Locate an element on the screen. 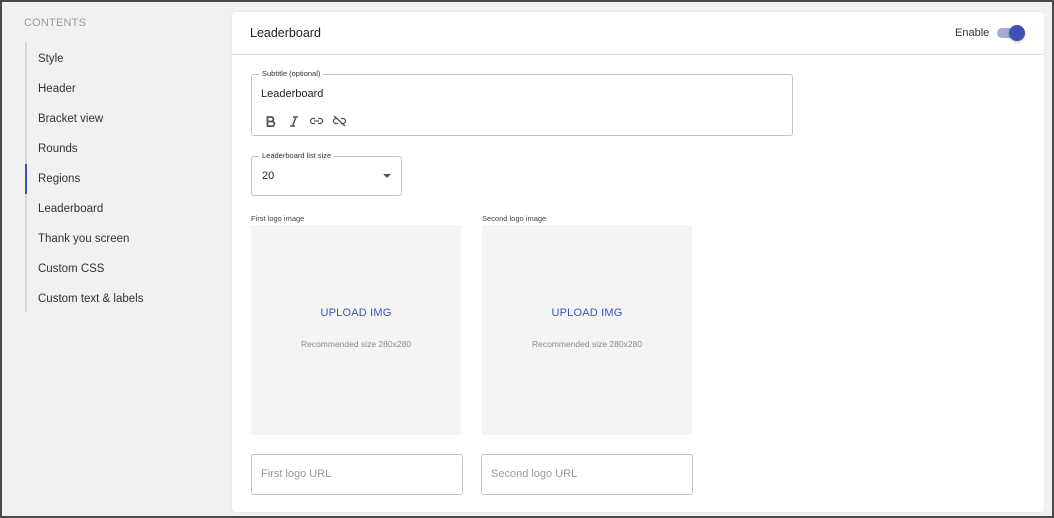 Image resolution: width=1054 pixels, height=518 pixels. chevron-down-icon is located at coordinates (387, 176).